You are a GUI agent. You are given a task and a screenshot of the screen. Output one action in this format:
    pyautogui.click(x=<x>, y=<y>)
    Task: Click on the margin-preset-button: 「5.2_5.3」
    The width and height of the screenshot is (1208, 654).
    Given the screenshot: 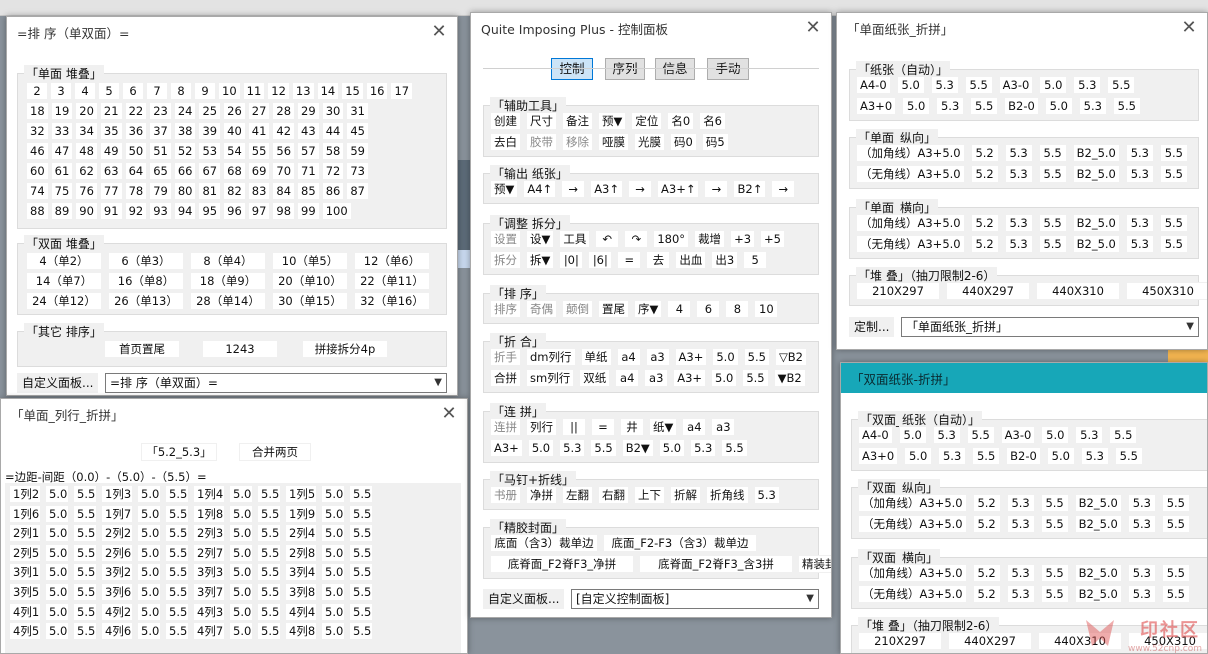 What is the action you would take?
    pyautogui.click(x=179, y=452)
    